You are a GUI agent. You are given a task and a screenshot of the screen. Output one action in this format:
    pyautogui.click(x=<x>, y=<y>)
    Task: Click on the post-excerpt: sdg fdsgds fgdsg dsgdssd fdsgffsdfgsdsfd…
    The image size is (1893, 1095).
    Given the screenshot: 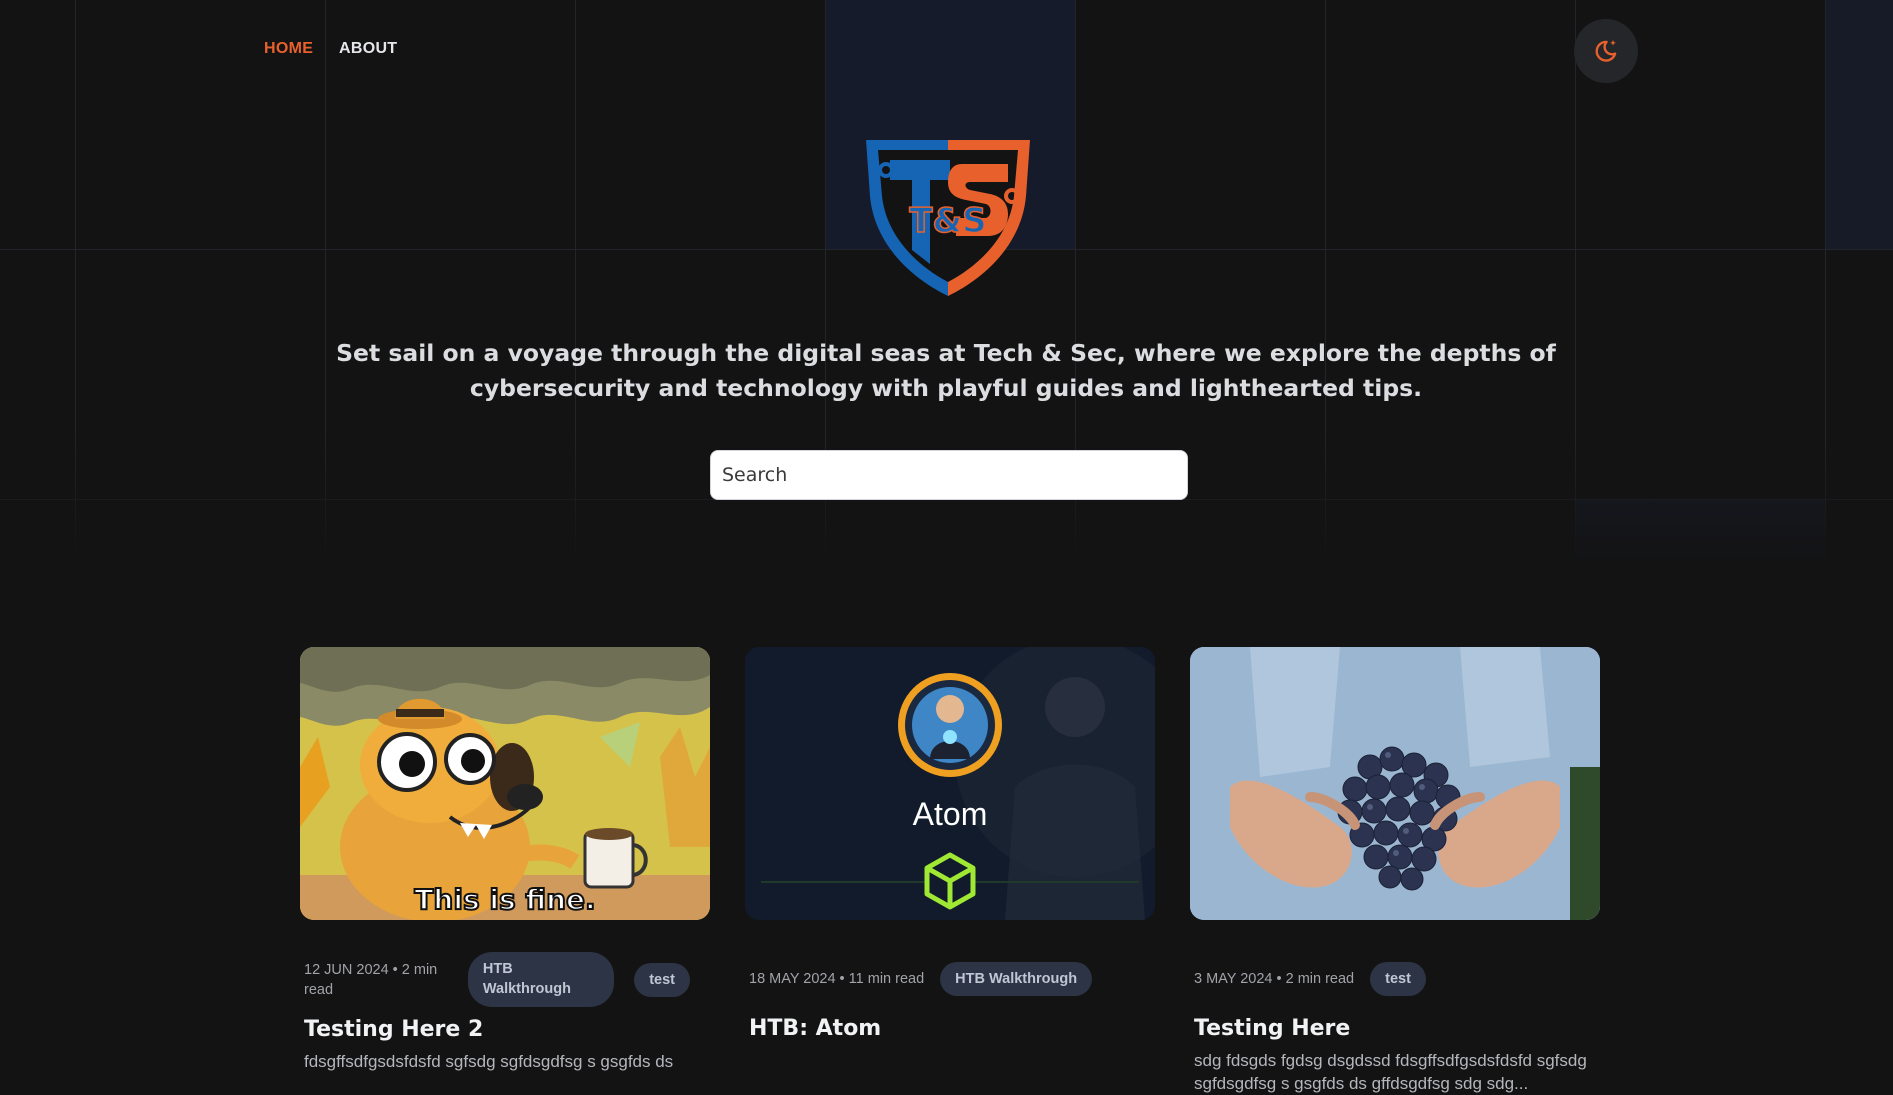 What is the action you would take?
    pyautogui.click(x=1390, y=1072)
    